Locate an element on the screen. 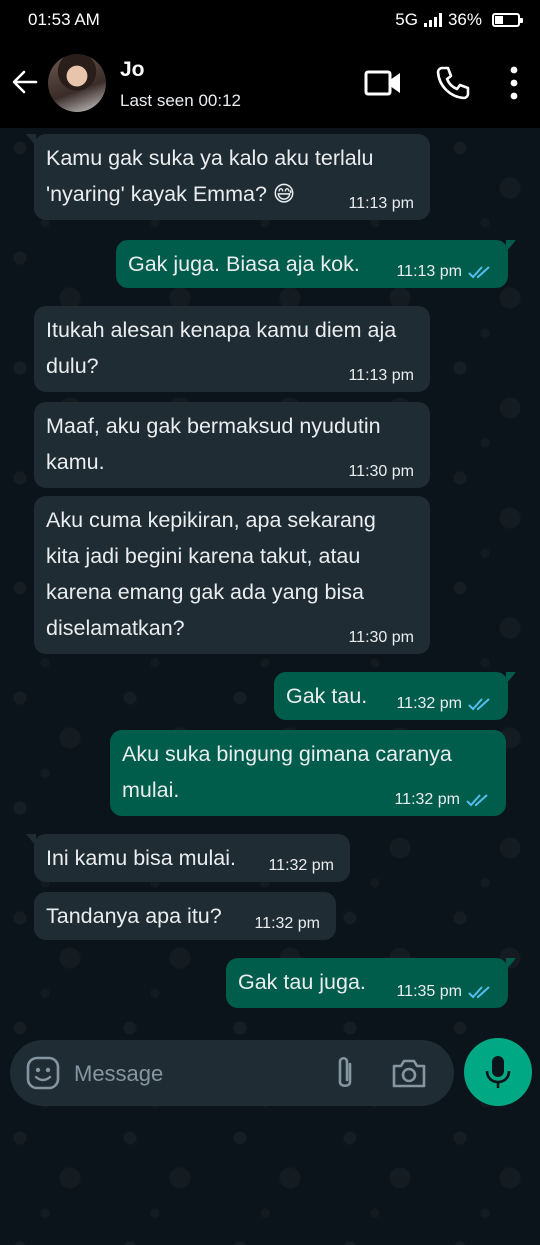 The image size is (540, 1245). network-type: 5G is located at coordinates (406, 19).